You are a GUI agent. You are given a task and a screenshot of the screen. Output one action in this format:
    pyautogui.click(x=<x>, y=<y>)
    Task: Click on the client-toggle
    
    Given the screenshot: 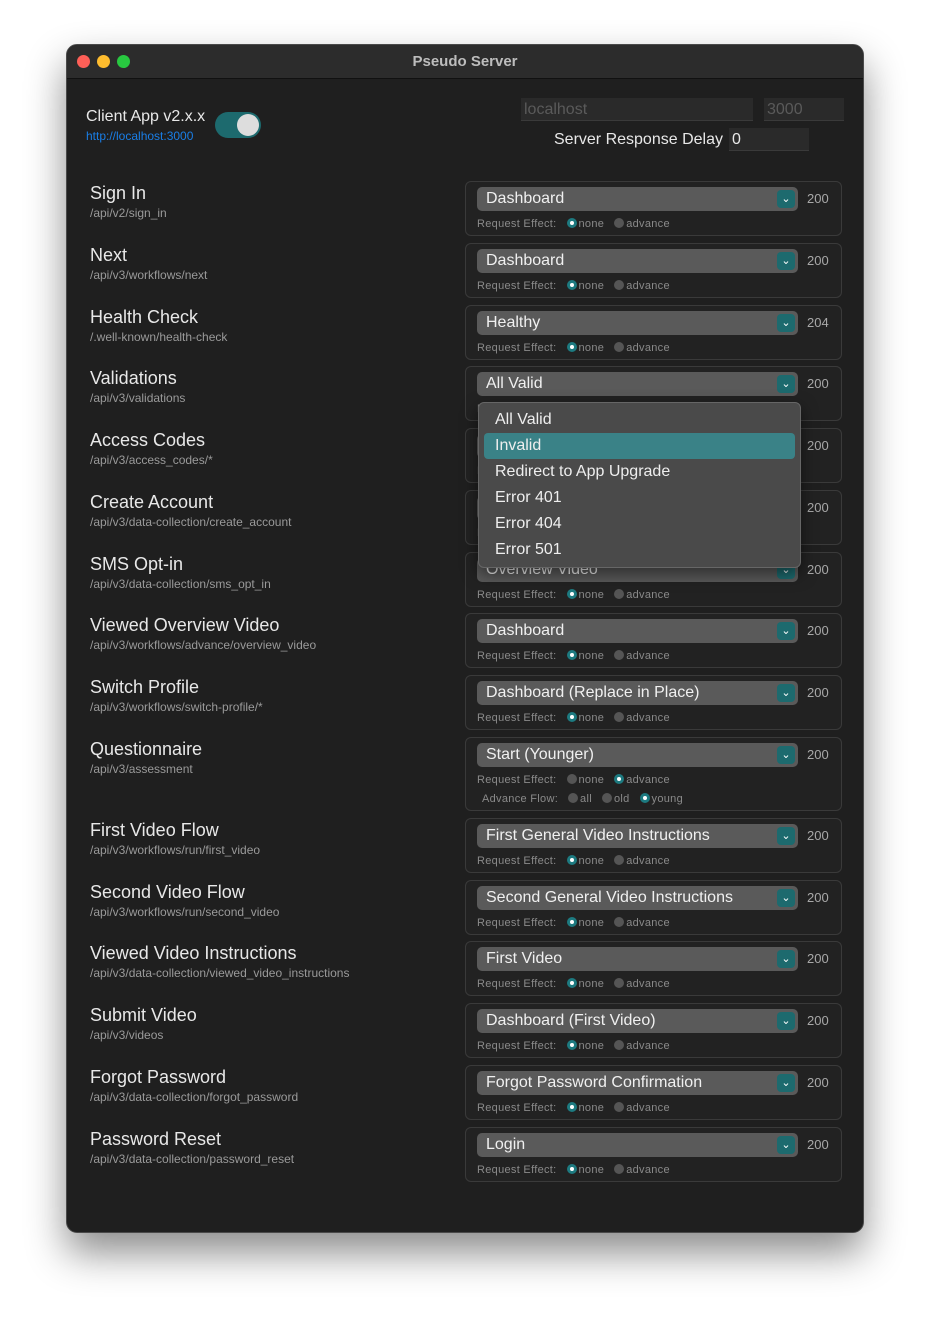 What is the action you would take?
    pyautogui.click(x=238, y=125)
    